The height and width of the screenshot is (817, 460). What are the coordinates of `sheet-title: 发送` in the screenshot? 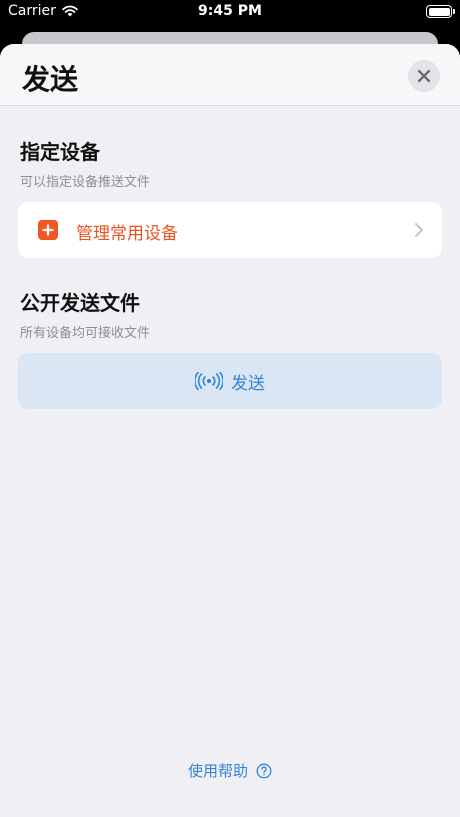 It's located at (50, 79).